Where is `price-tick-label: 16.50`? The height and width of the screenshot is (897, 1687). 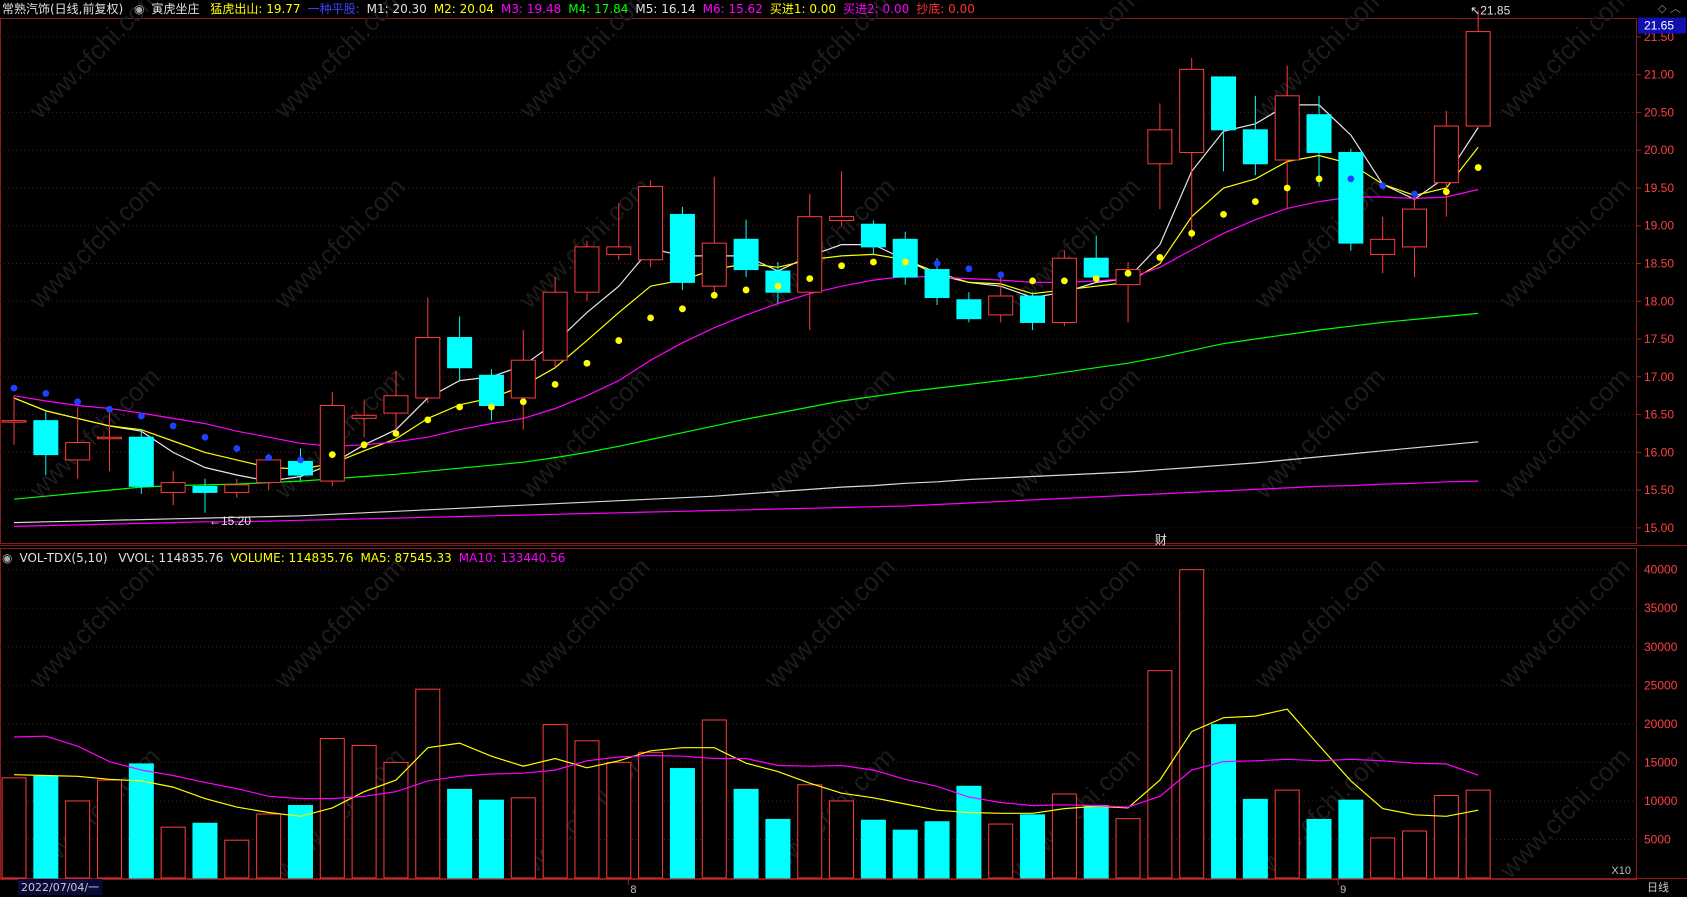
price-tick-label: 16.50 is located at coordinates (1659, 415).